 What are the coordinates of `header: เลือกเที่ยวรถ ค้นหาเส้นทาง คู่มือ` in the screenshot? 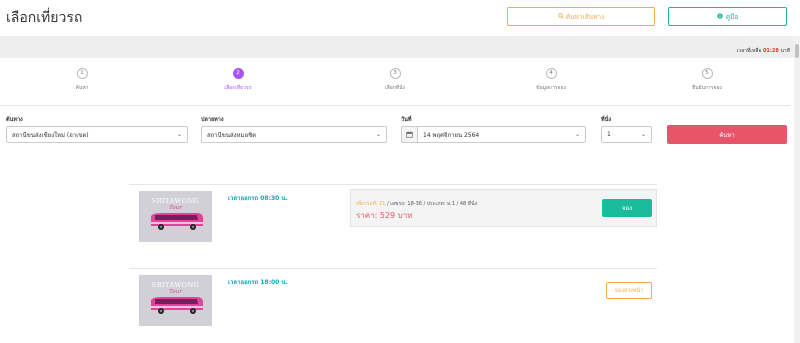 It's located at (400, 18).